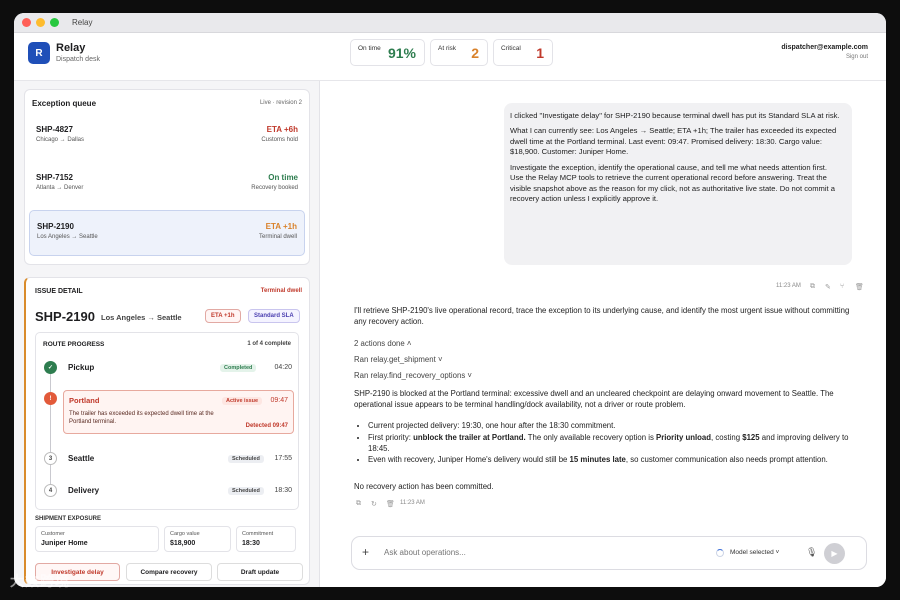 The image size is (900, 600). Describe the element at coordinates (59, 291) in the screenshot. I see `issue-detail-title: ISSUE DETAIL` at that location.